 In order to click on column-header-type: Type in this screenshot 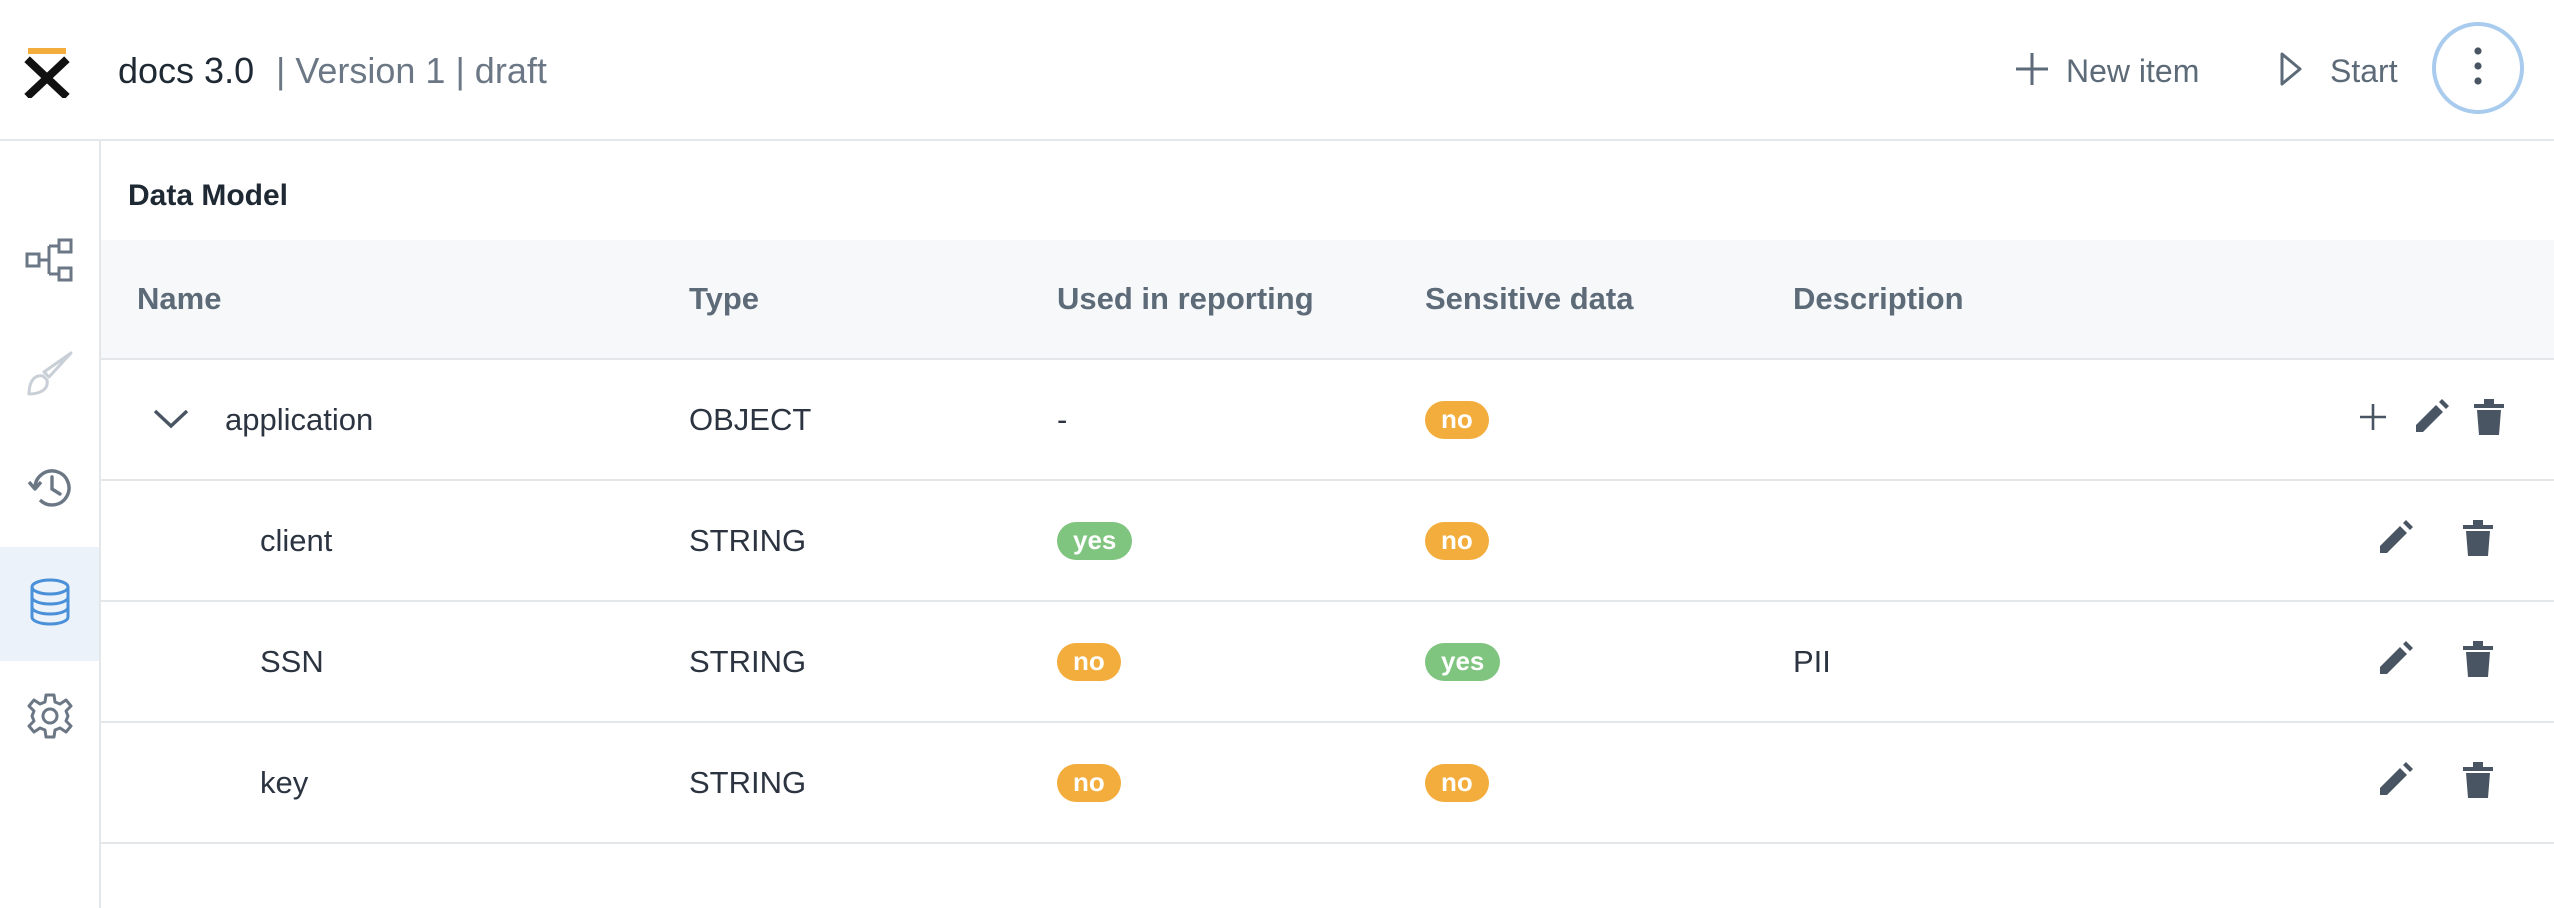, I will do `click(724, 298)`.